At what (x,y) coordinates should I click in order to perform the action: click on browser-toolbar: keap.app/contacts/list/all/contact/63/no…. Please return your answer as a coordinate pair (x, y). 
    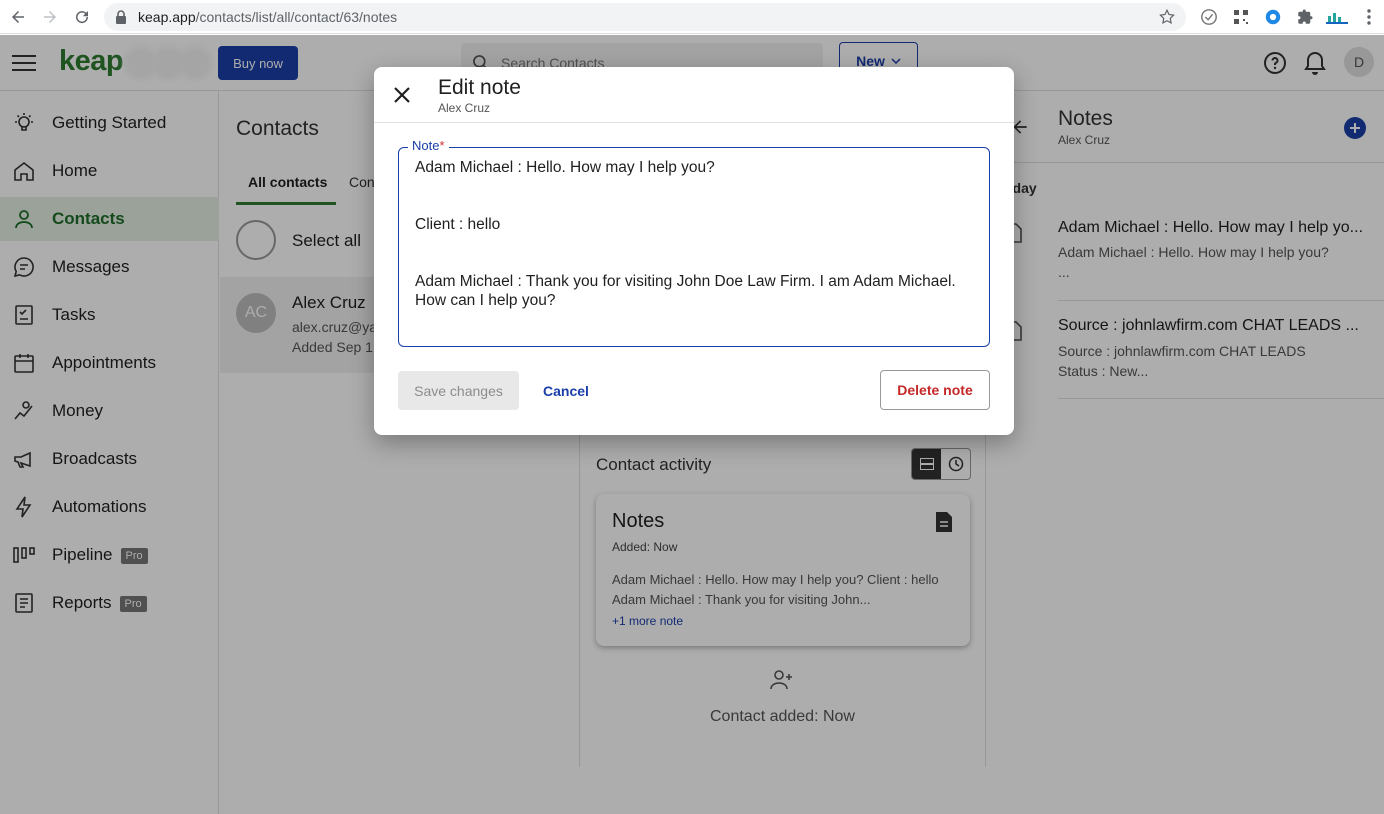
    Looking at the image, I should click on (692, 17).